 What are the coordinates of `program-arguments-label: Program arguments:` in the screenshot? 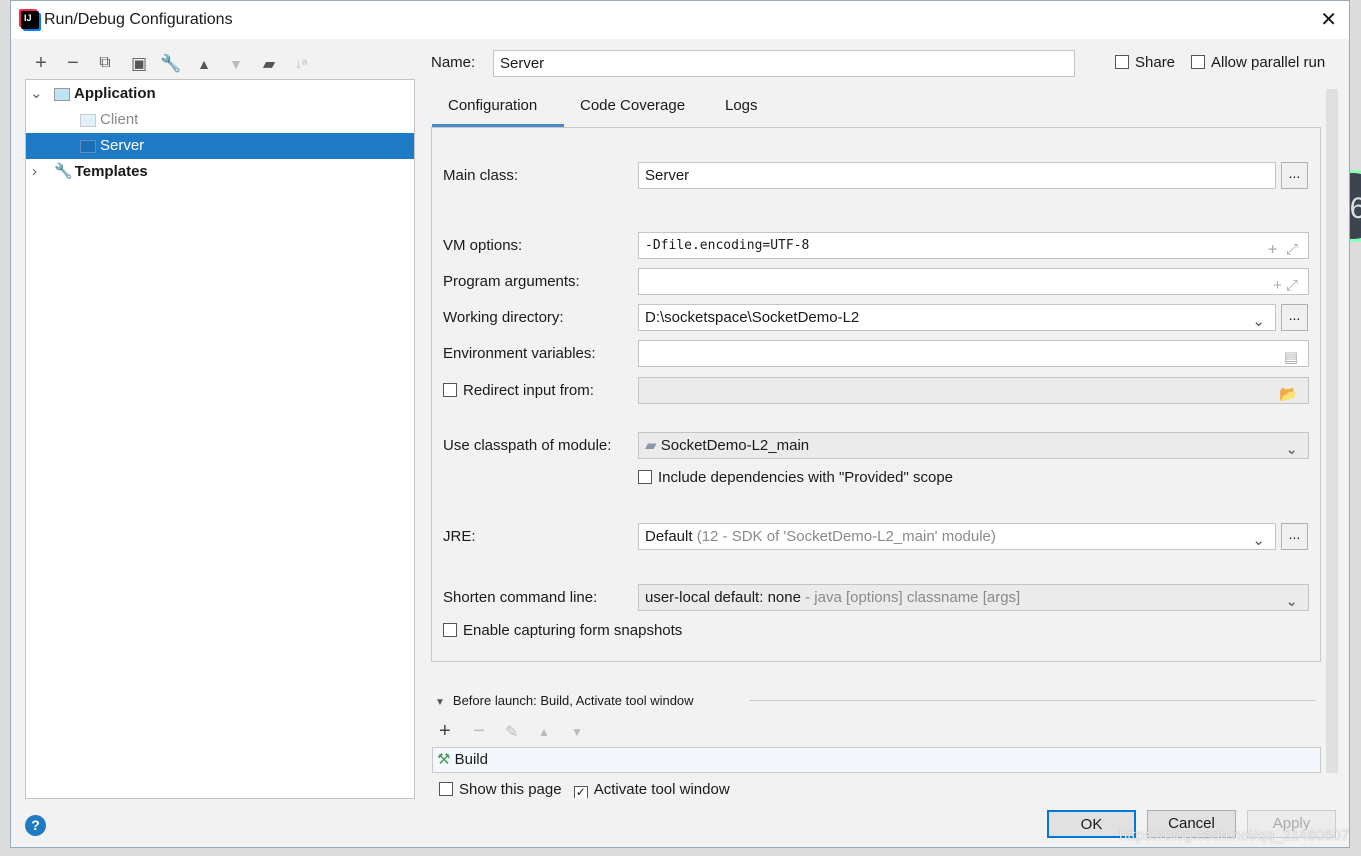 It's located at (511, 281).